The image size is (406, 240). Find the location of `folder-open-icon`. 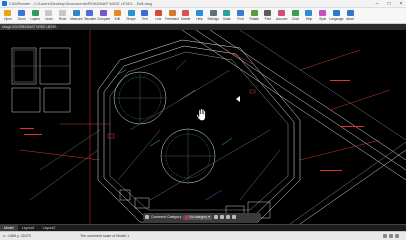

folder-open-icon is located at coordinates (8, 12).